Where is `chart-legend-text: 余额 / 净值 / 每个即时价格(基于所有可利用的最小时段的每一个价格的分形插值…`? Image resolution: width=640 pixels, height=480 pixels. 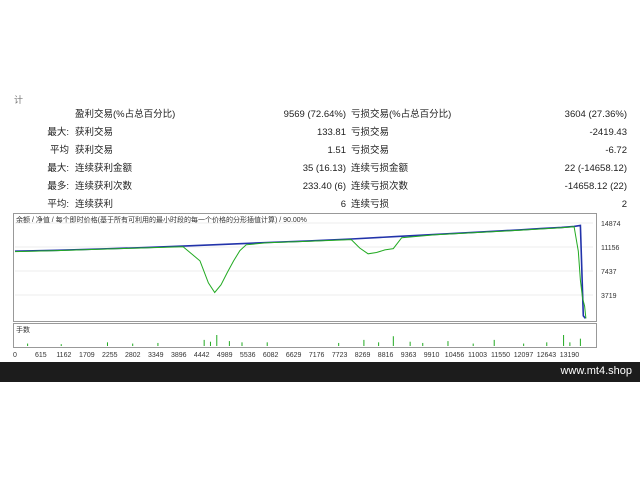
chart-legend-text: 余额 / 净值 / 每个即时价格(基于所有可利用的最小时段的每一个价格的分形插值… is located at coordinates (161, 219).